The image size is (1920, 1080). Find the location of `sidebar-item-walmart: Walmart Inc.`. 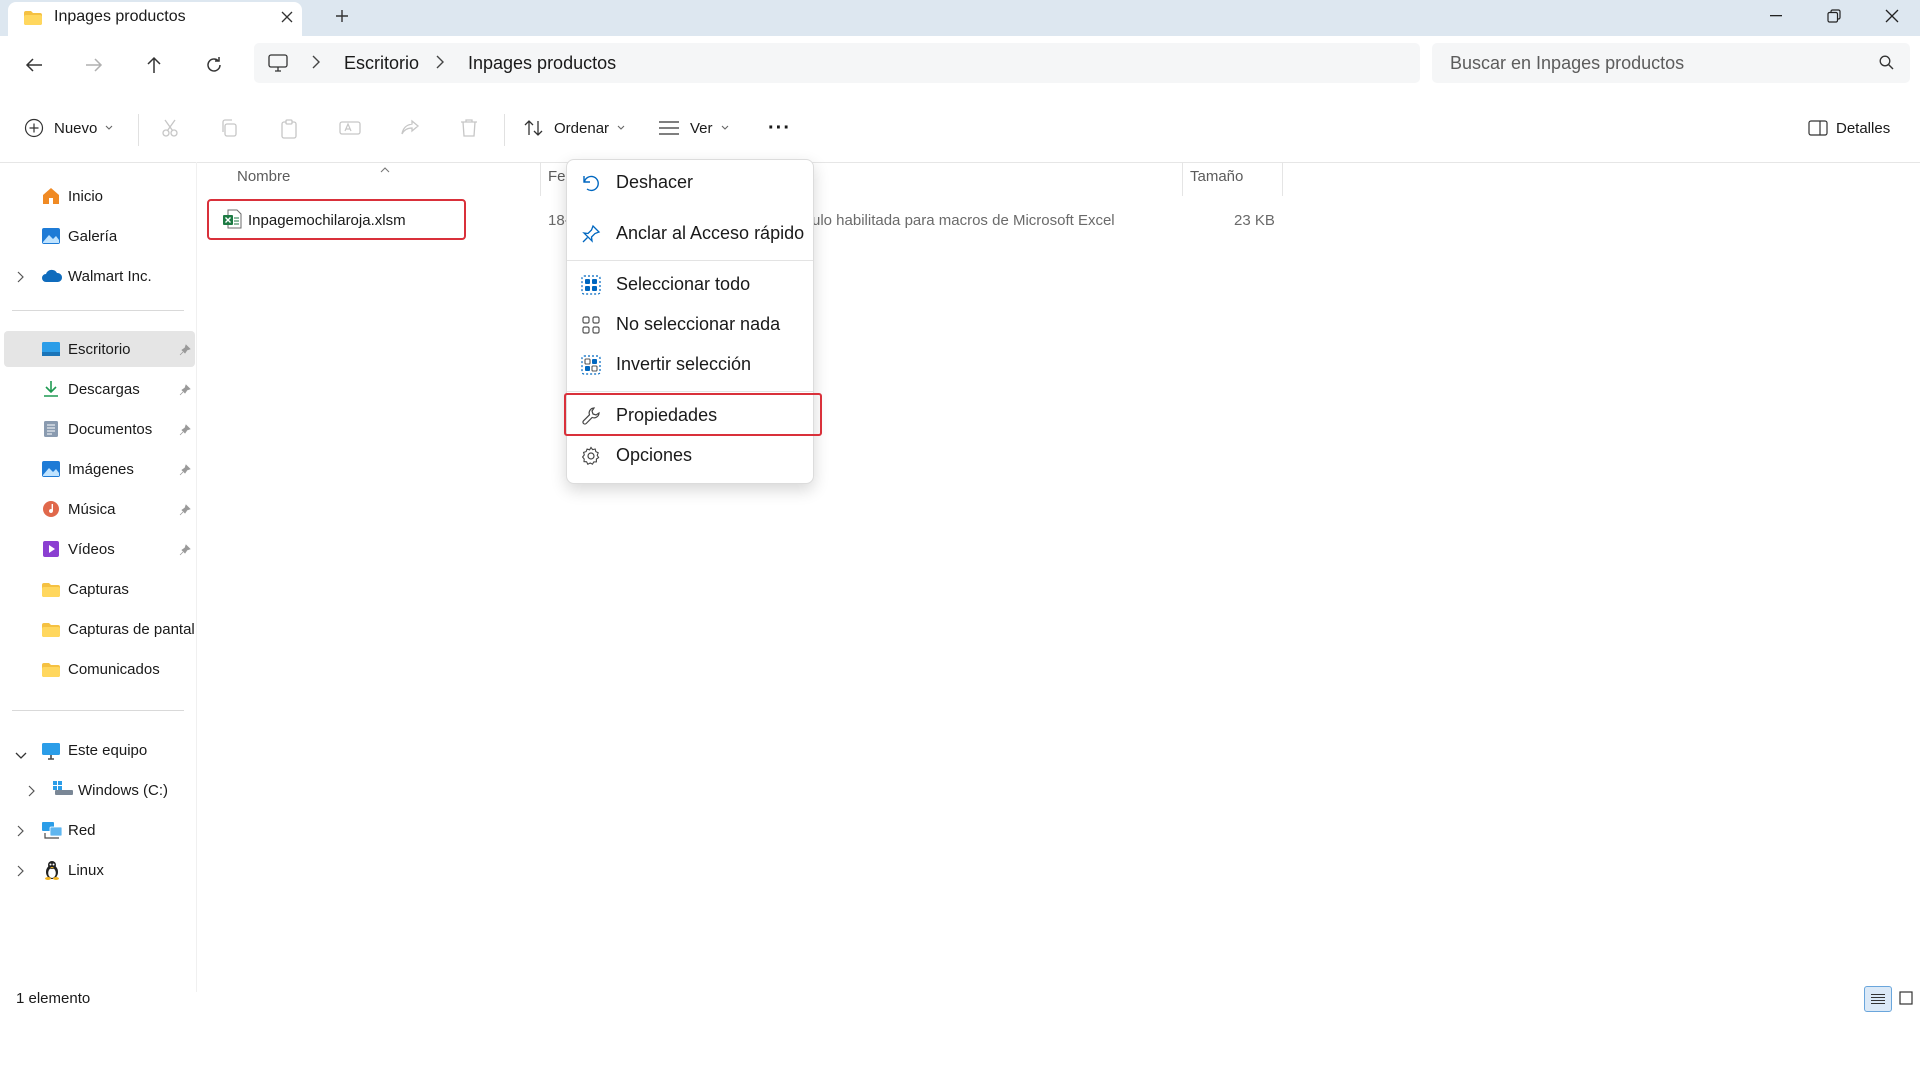

sidebar-item-walmart: Walmart Inc. is located at coordinates (99, 276).